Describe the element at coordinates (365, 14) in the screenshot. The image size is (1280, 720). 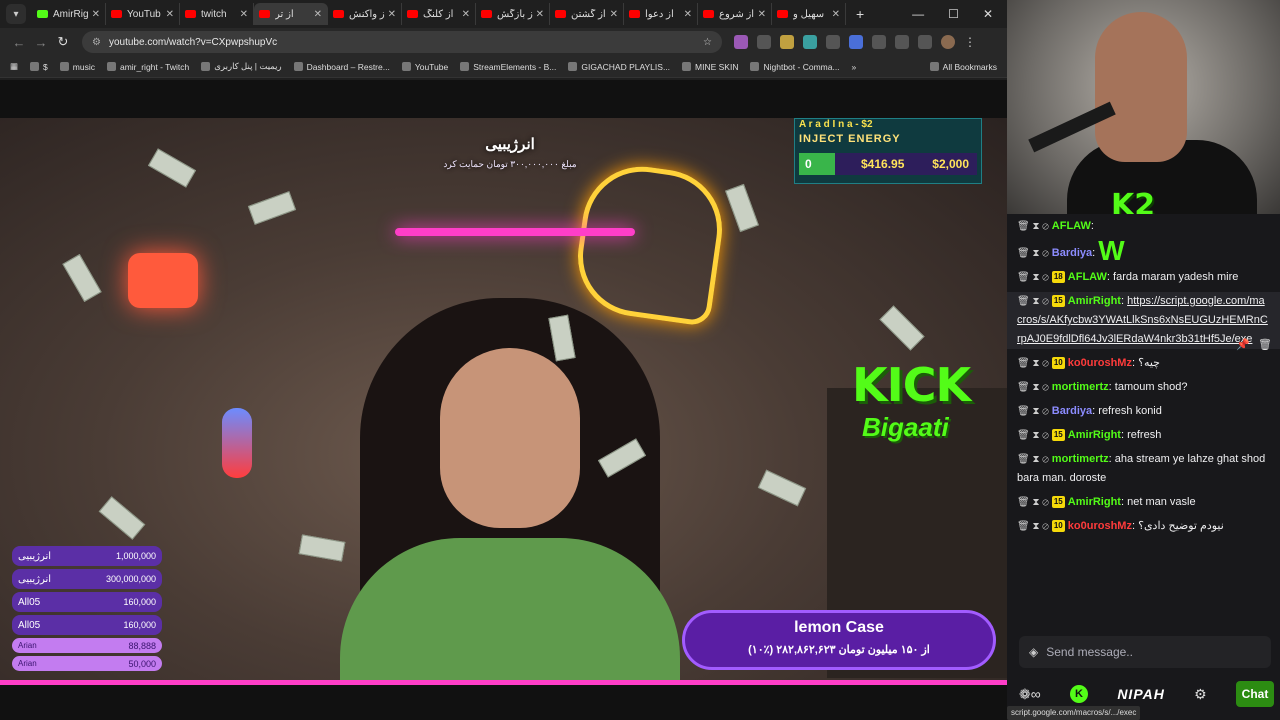
I see `browser-tab: از واکنش ✕` at that location.